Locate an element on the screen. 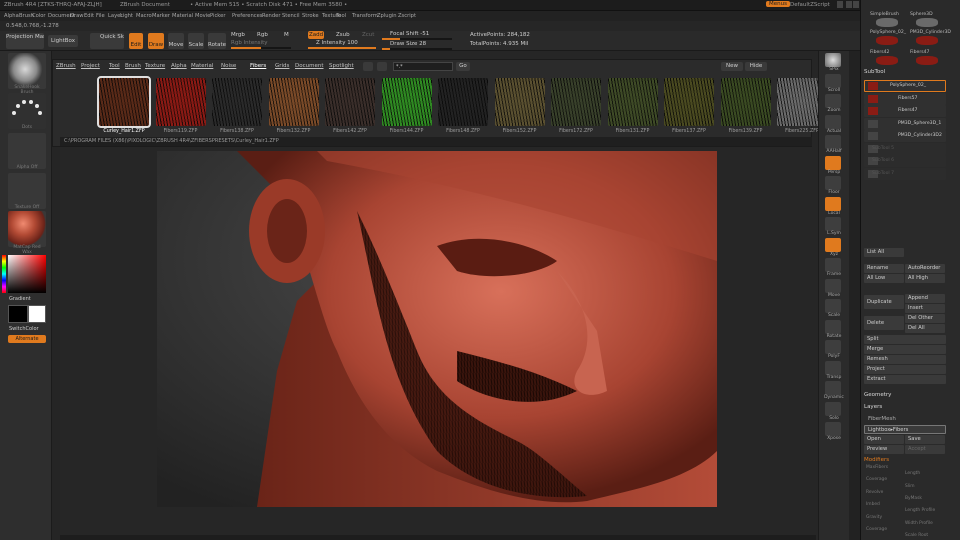 Image resolution: width=960 pixels, height=540 pixels. m-button: M is located at coordinates (286, 35).